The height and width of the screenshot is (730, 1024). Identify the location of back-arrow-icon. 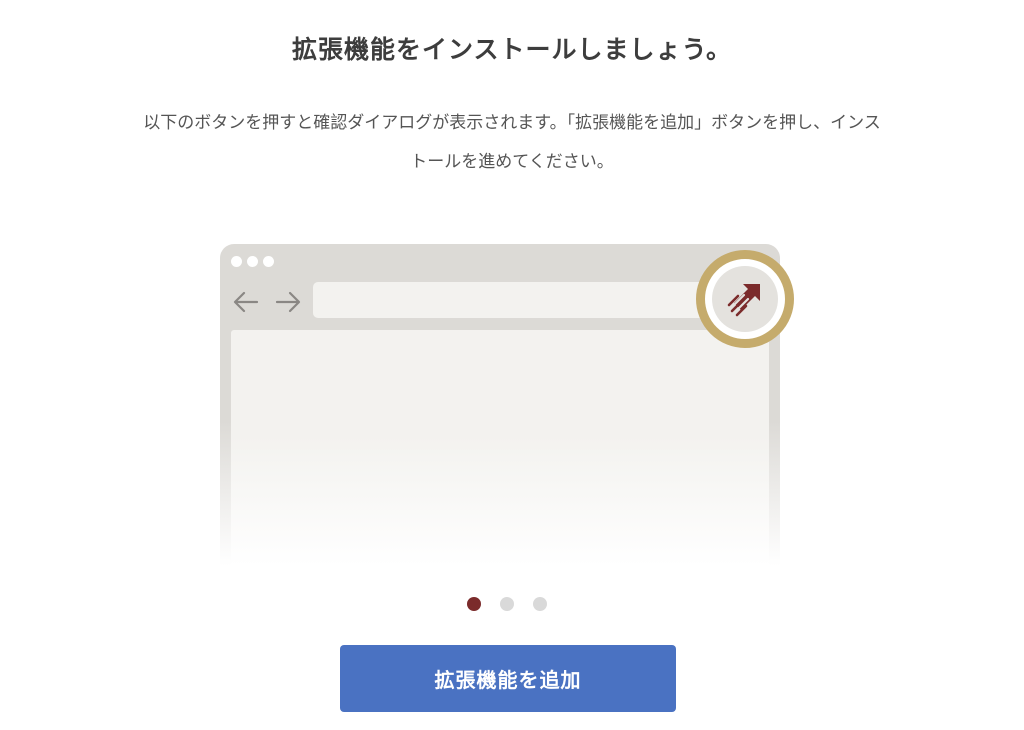
(246, 302).